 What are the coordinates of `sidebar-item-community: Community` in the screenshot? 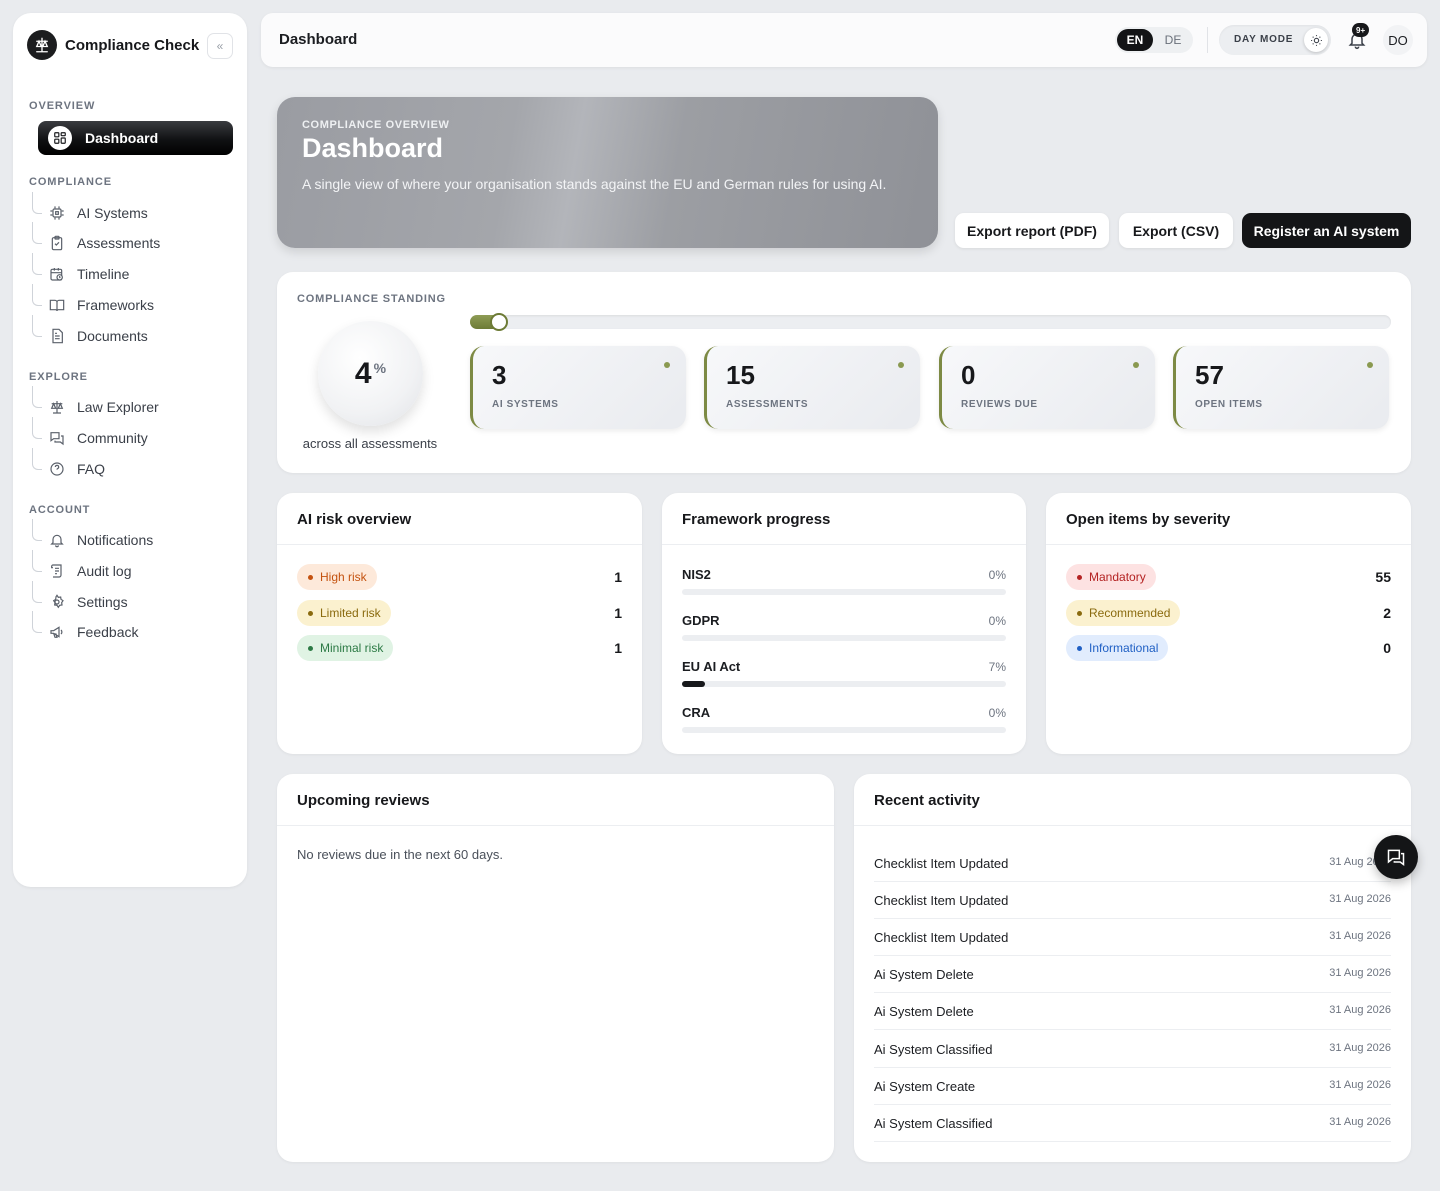 It's located at (131, 435).